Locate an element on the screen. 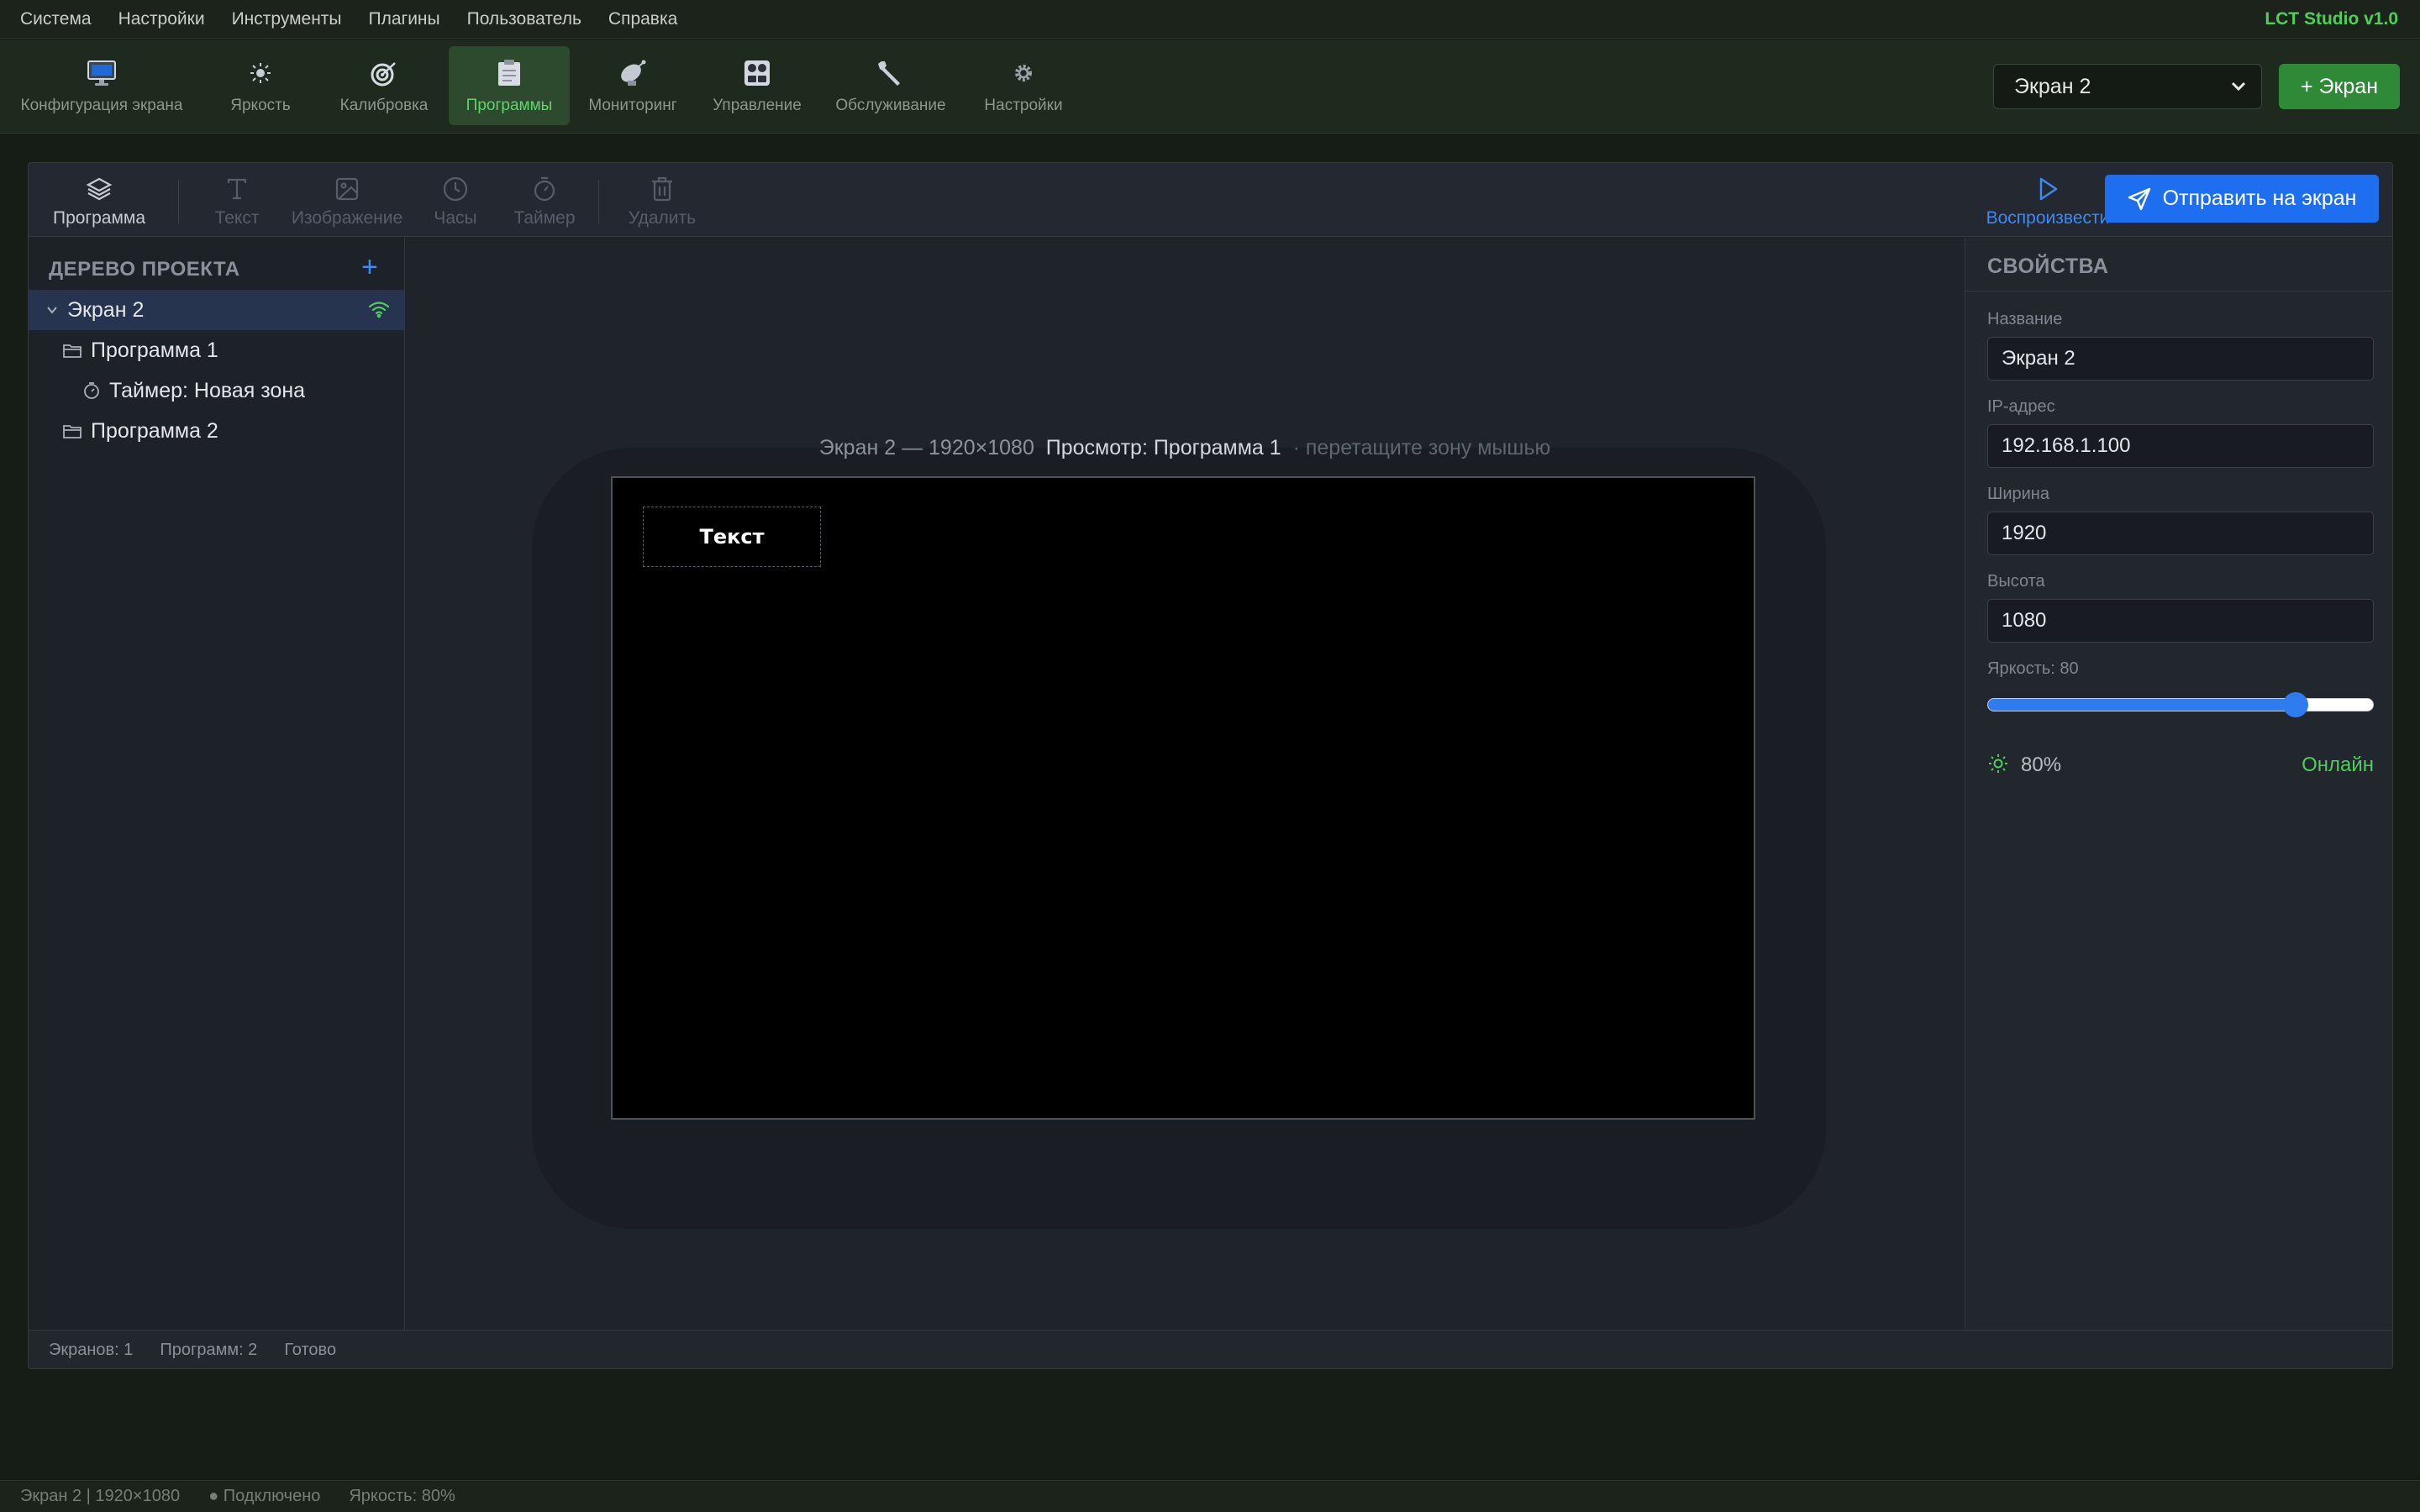  menu-settings: Настройки is located at coordinates (161, 19).